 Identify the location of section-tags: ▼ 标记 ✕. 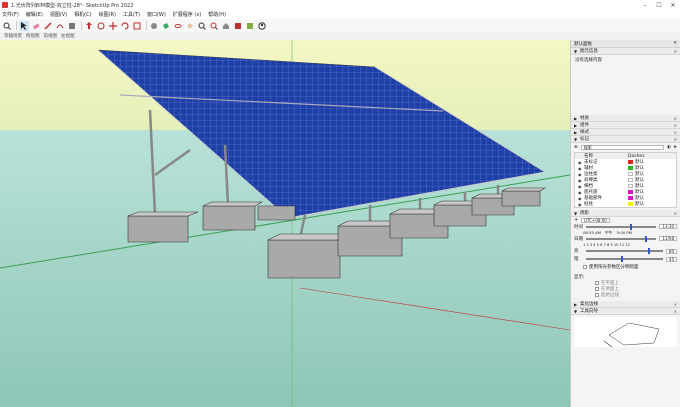
(625, 139).